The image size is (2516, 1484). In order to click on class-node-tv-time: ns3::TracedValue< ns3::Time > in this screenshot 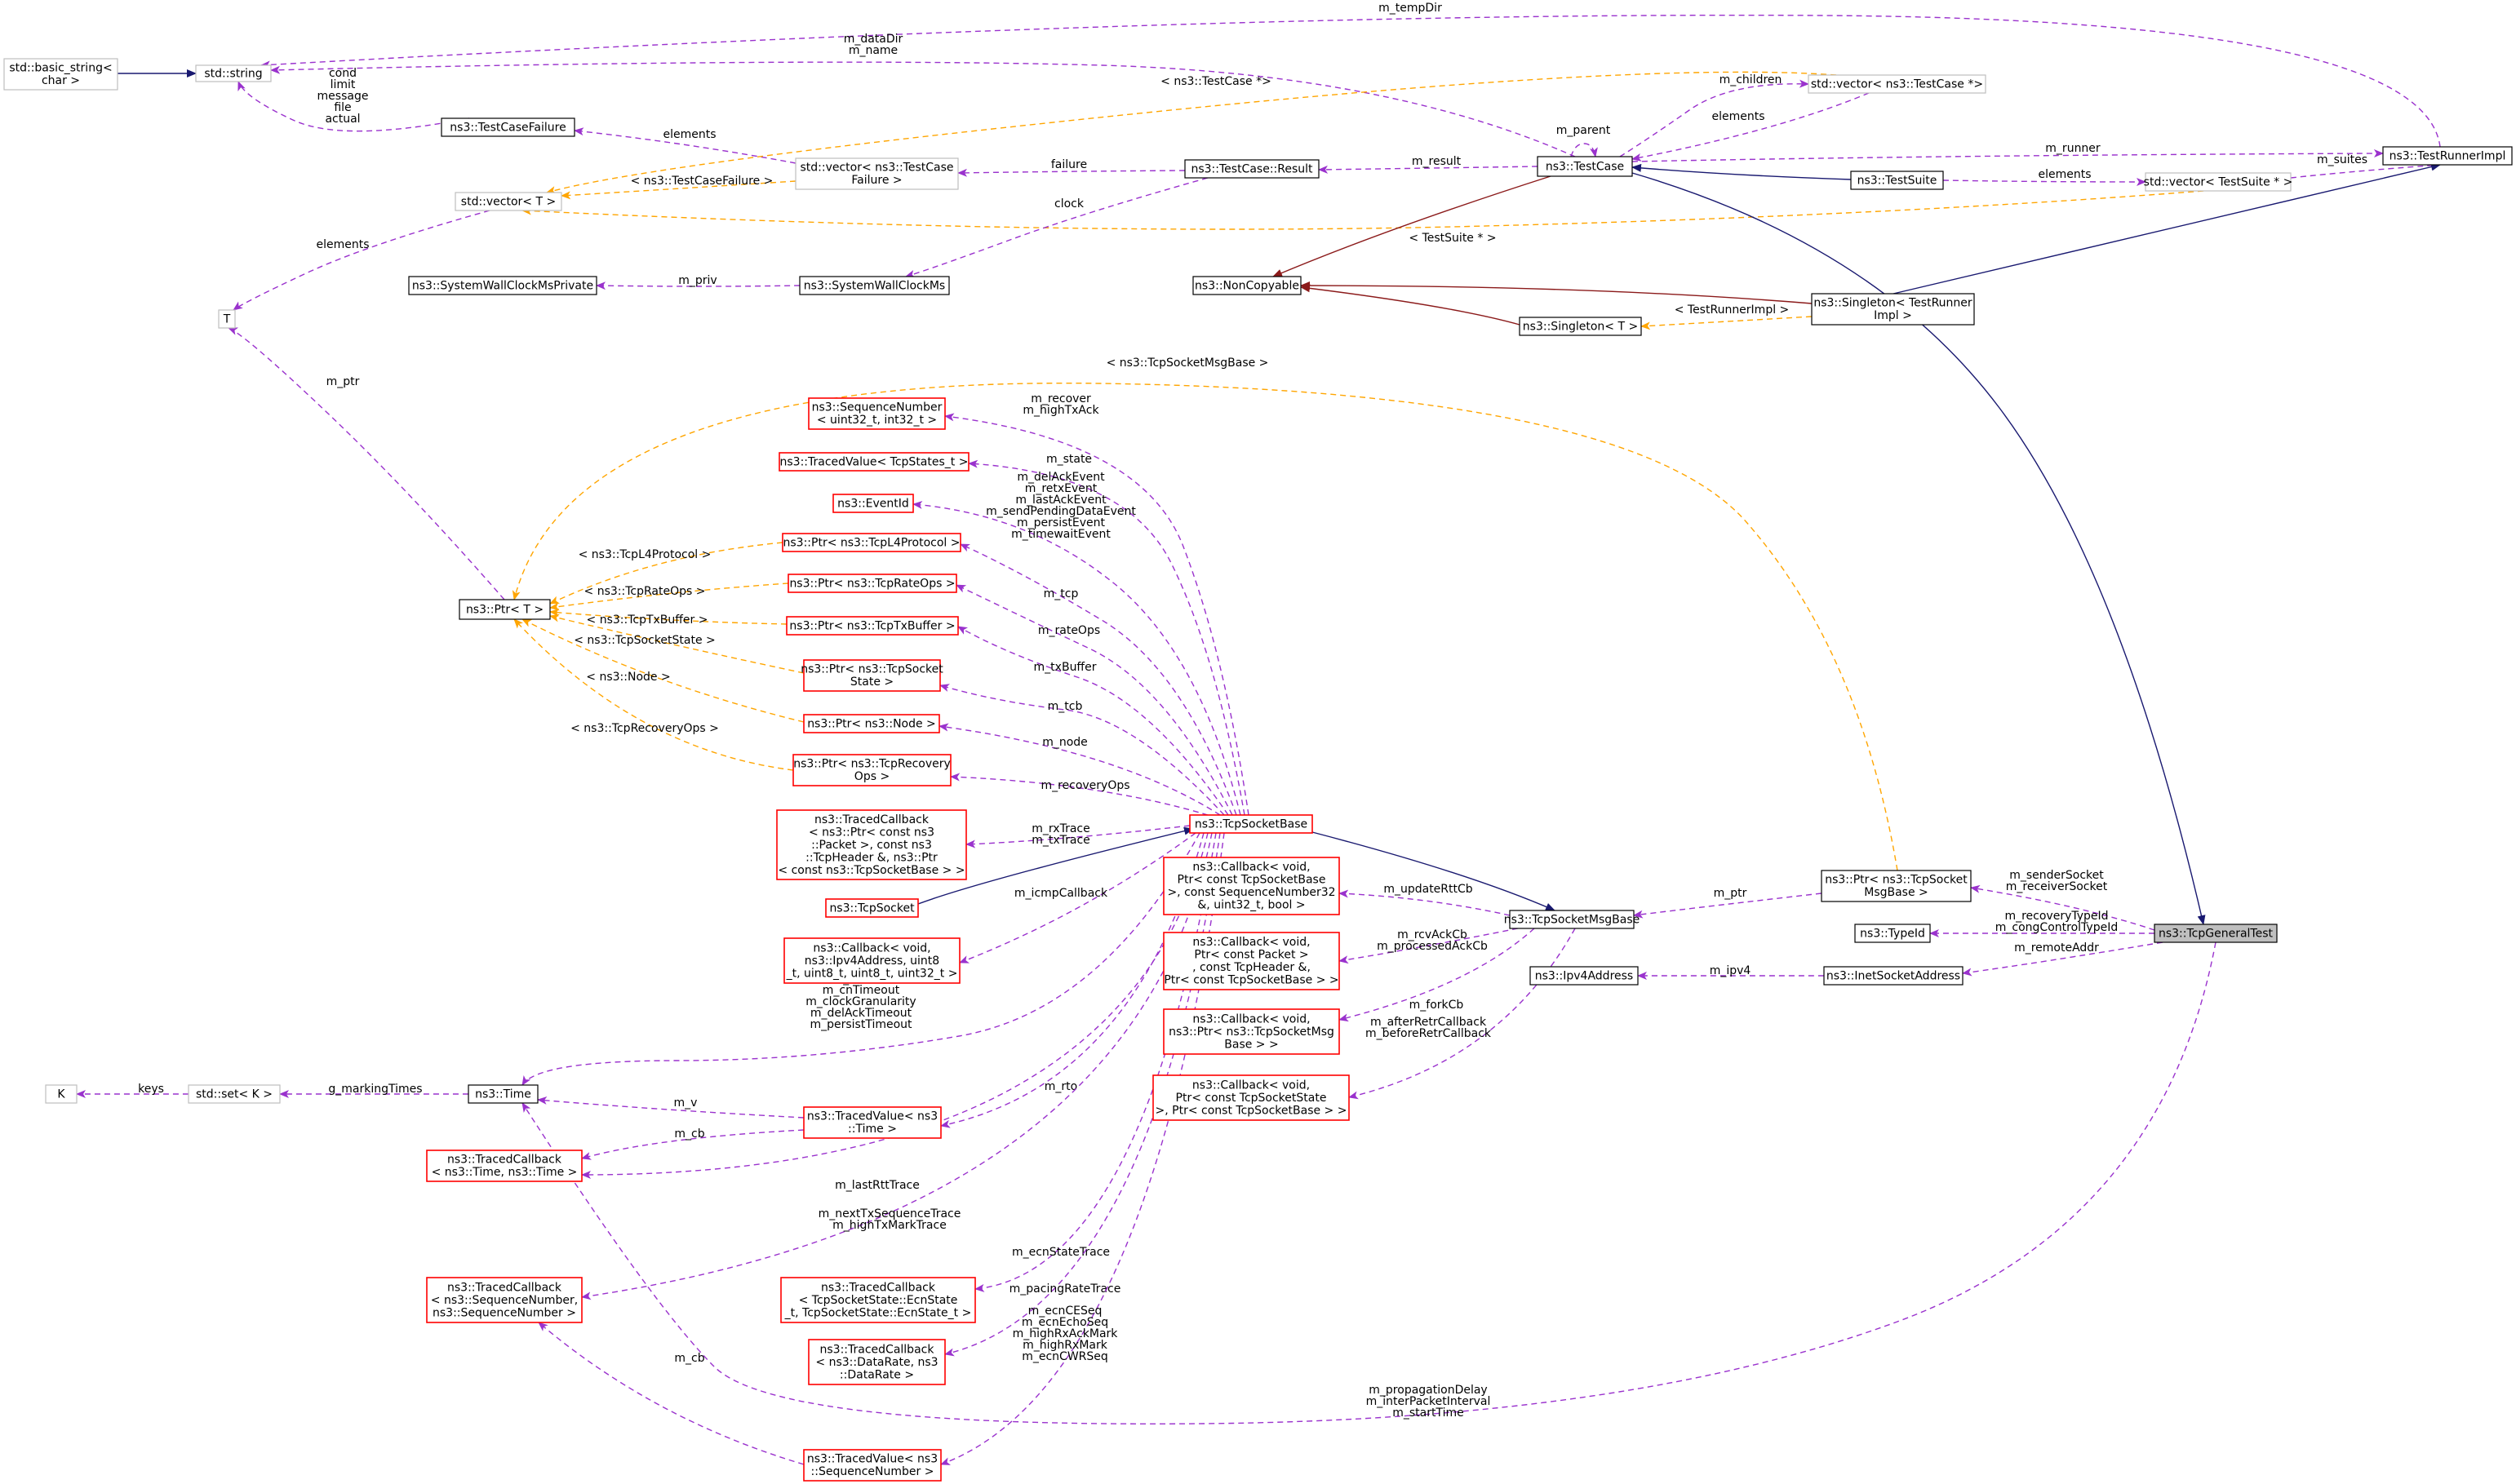, I will do `click(872, 1122)`.